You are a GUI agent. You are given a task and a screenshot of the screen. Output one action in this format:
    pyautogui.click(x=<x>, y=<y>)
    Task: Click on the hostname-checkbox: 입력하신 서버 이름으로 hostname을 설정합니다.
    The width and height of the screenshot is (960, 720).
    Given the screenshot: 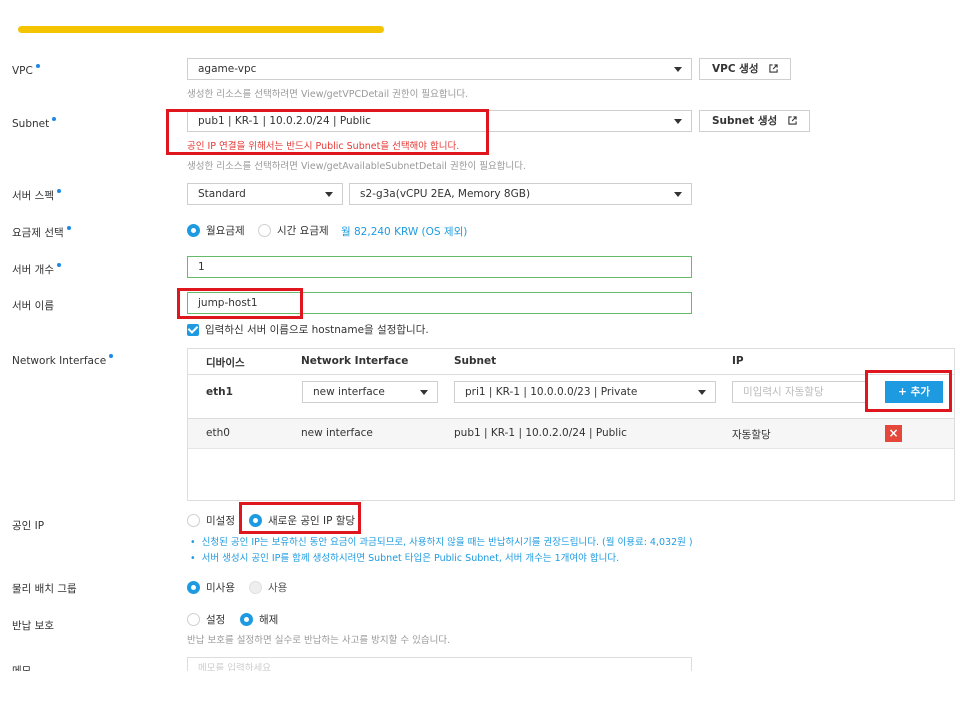 What is the action you would take?
    pyautogui.click(x=308, y=329)
    